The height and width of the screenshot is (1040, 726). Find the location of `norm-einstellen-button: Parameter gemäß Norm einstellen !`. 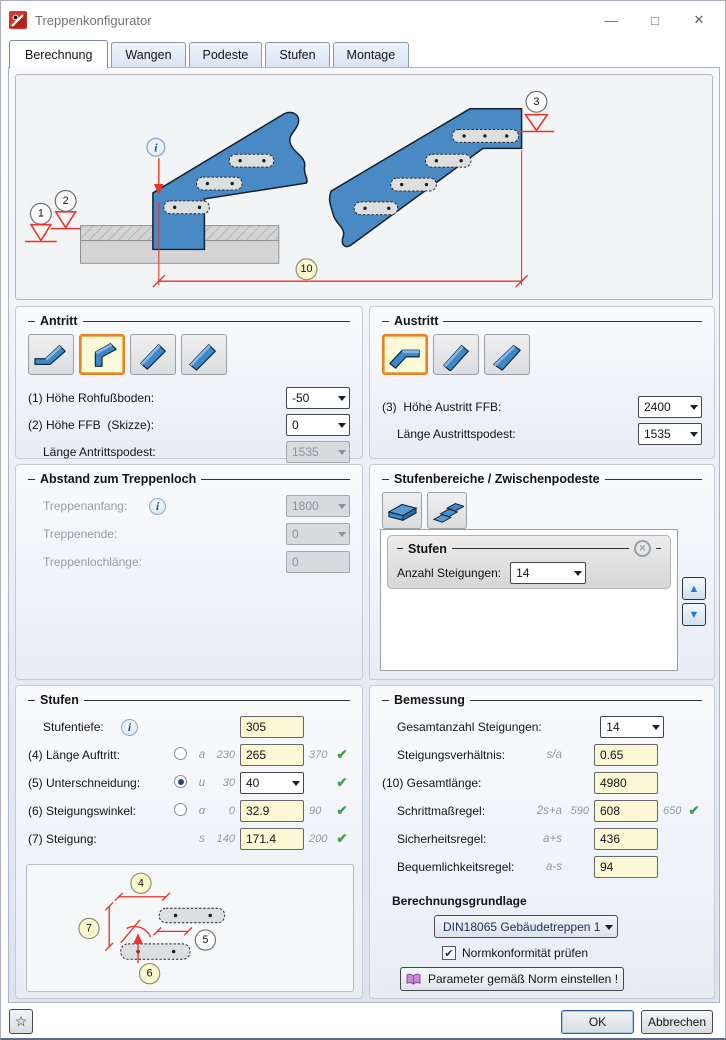

norm-einstellen-button: Parameter gemäß Norm einstellen ! is located at coordinates (512, 979).